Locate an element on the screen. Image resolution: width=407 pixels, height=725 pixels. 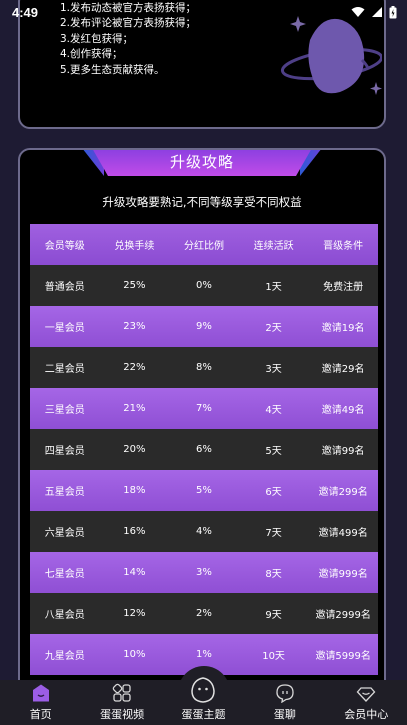
table-row: 四星会员 20% 6% 5天 邀请99名 is located at coordinates (204, 449).